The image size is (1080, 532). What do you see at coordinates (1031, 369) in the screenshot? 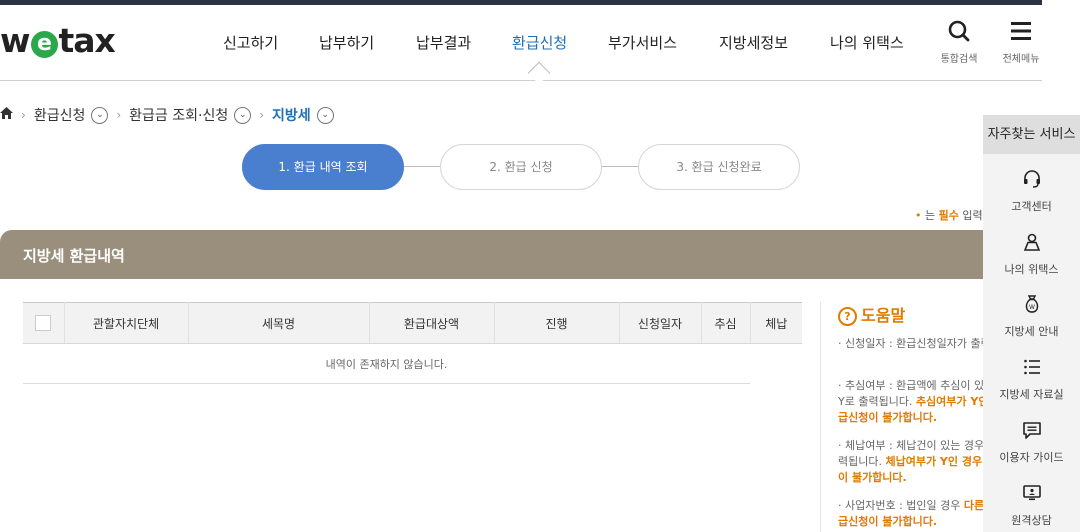
I see `list-icon` at bounding box center [1031, 369].